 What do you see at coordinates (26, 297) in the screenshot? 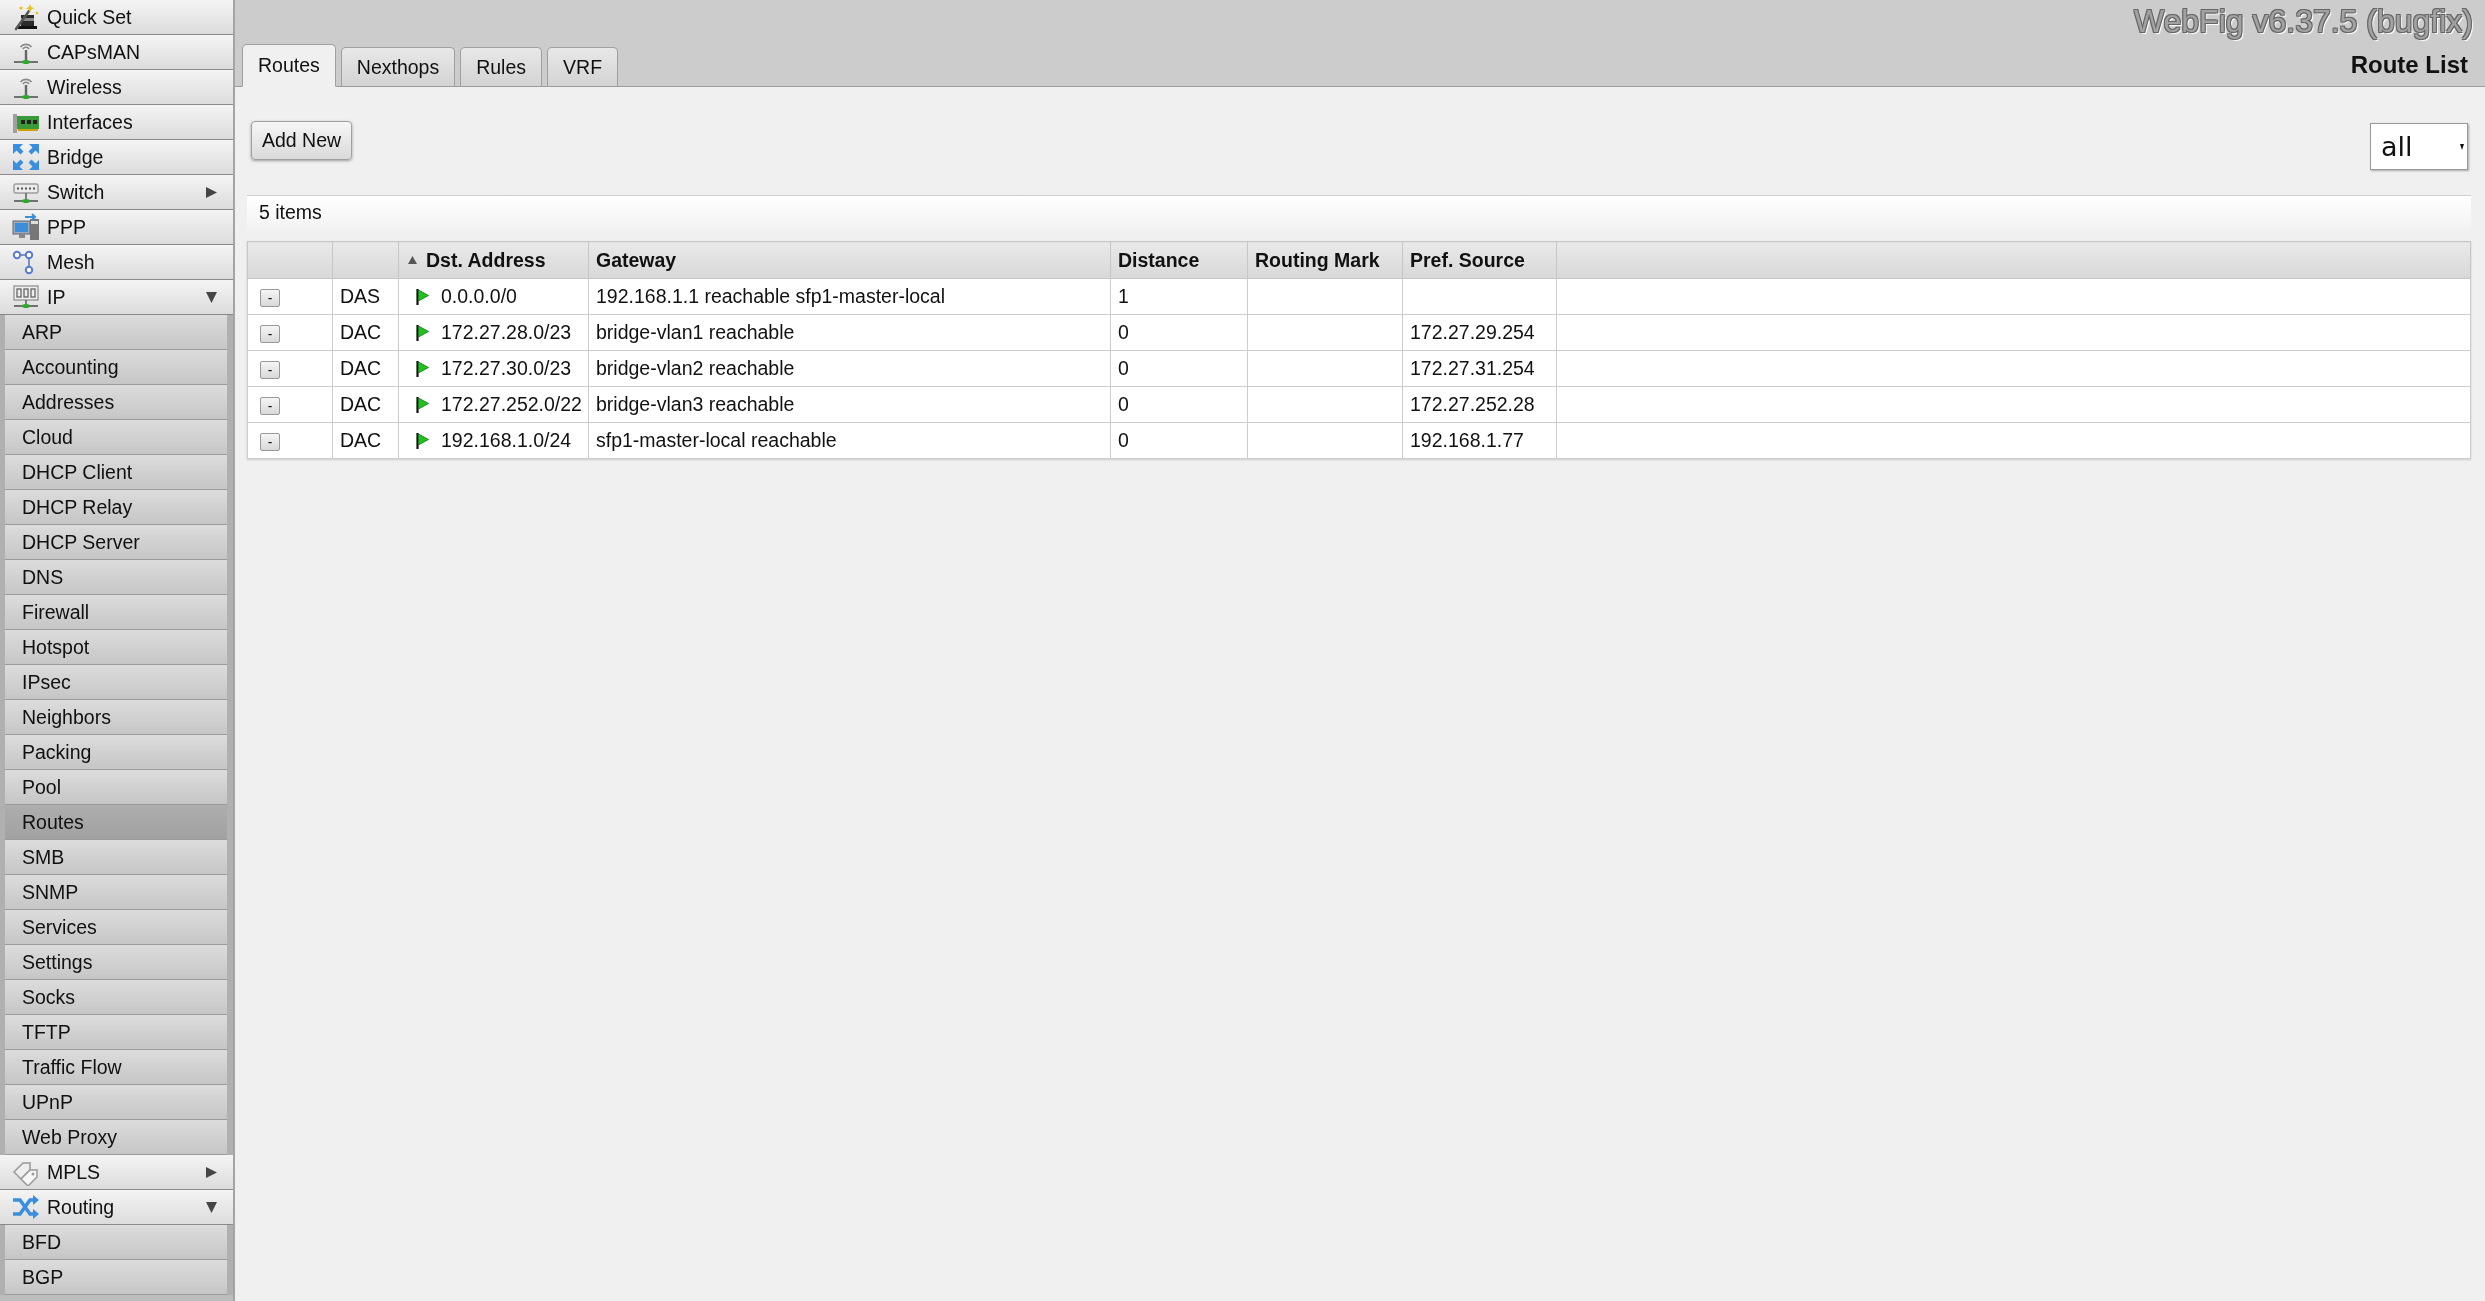
I see `address-box-icon` at bounding box center [26, 297].